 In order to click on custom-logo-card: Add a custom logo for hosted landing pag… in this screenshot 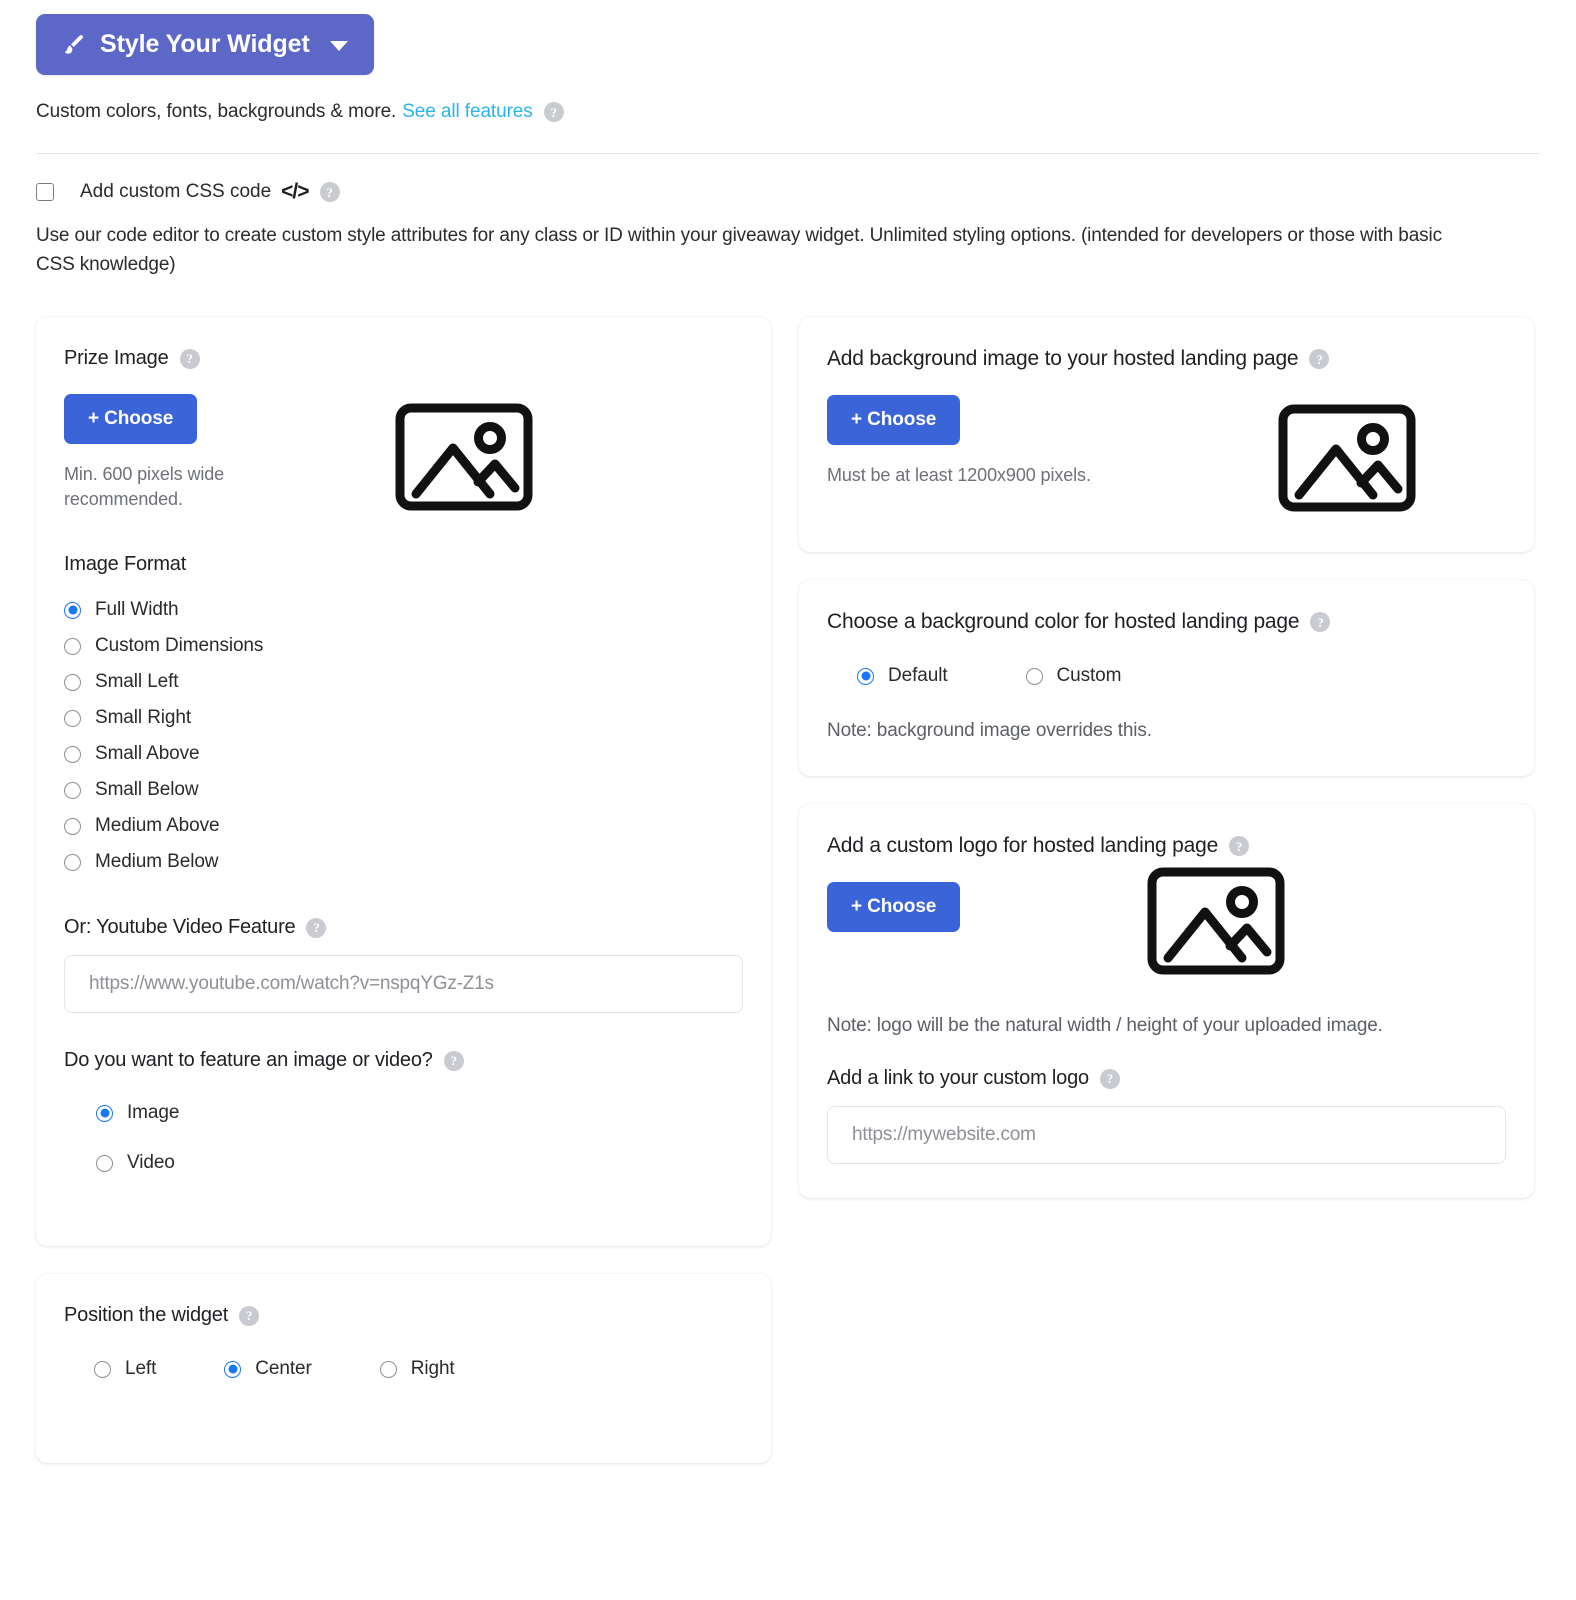, I will do `click(1166, 1001)`.